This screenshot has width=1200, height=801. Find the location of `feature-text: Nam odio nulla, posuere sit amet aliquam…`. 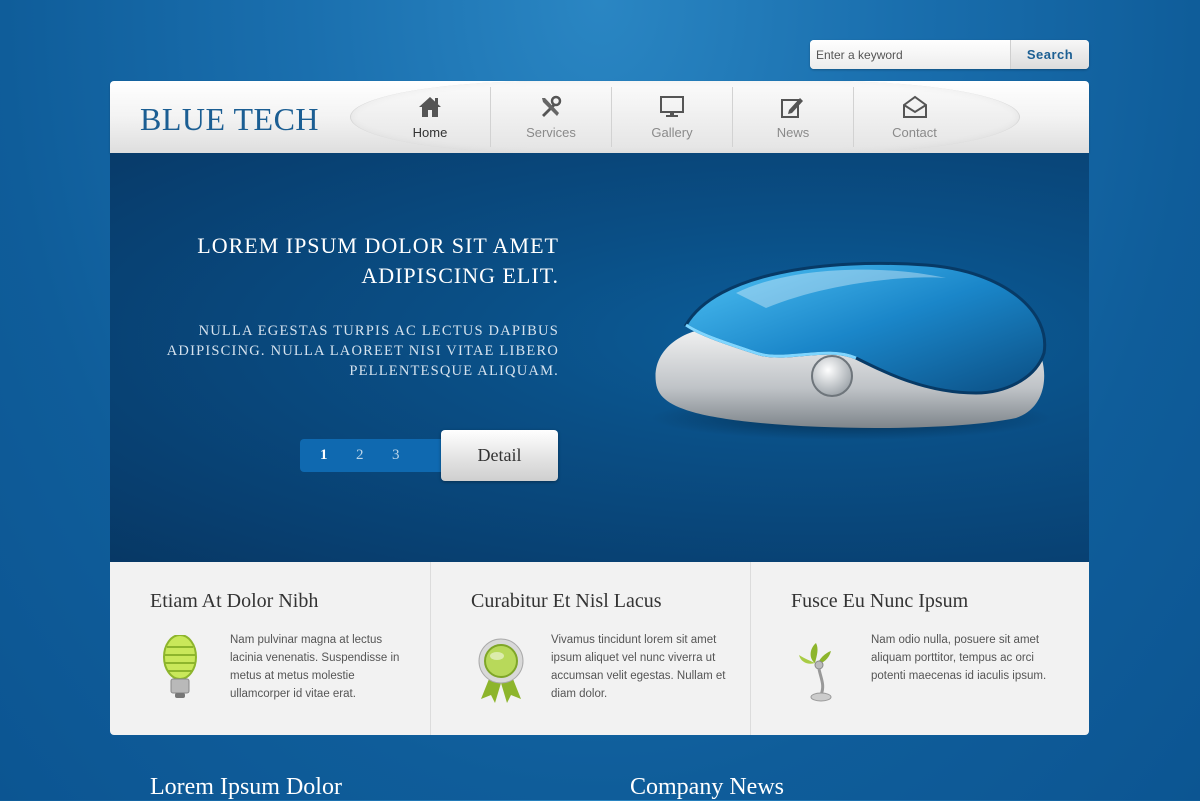

feature-text: Nam odio nulla, posuere sit amet aliquam… is located at coordinates (959, 658).